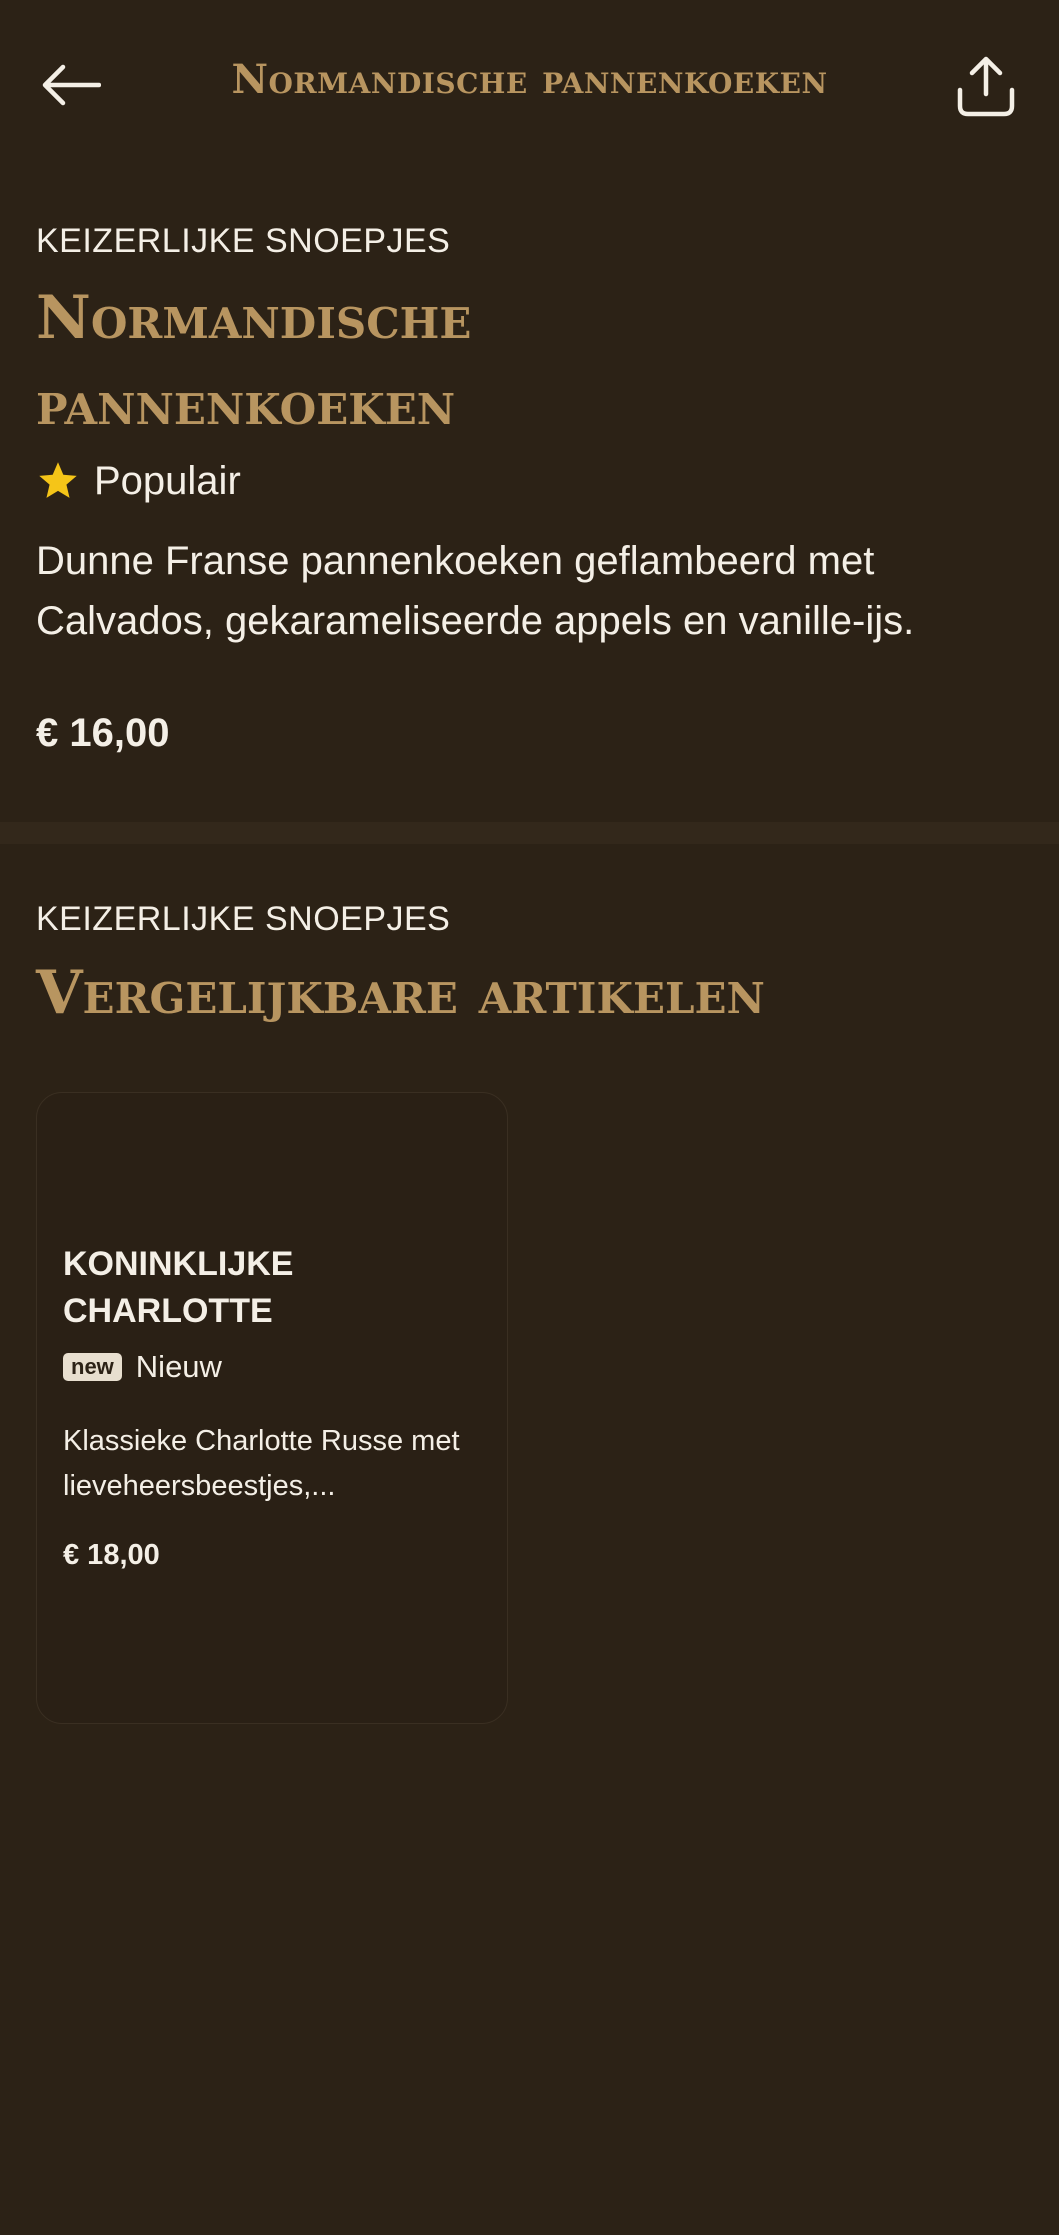  I want to click on new-badge: new Nieuw, so click(273, 1367).